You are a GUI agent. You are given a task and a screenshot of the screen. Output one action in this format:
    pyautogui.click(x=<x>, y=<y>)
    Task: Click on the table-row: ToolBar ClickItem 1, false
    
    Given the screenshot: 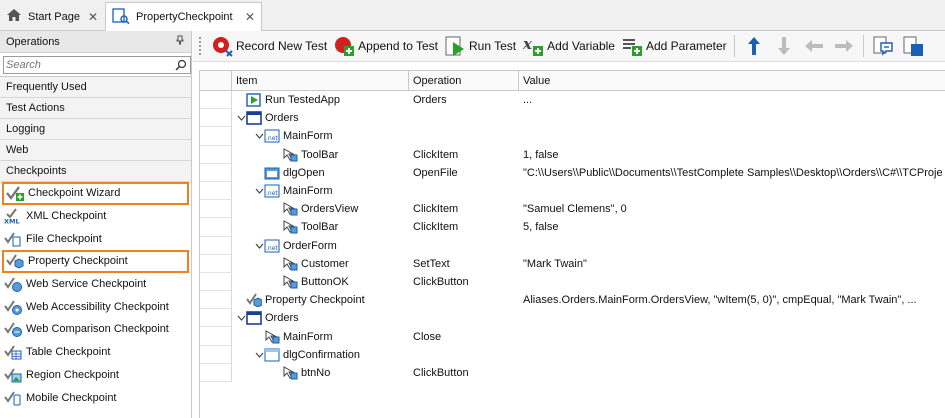 What is the action you would take?
    pyautogui.click(x=572, y=154)
    